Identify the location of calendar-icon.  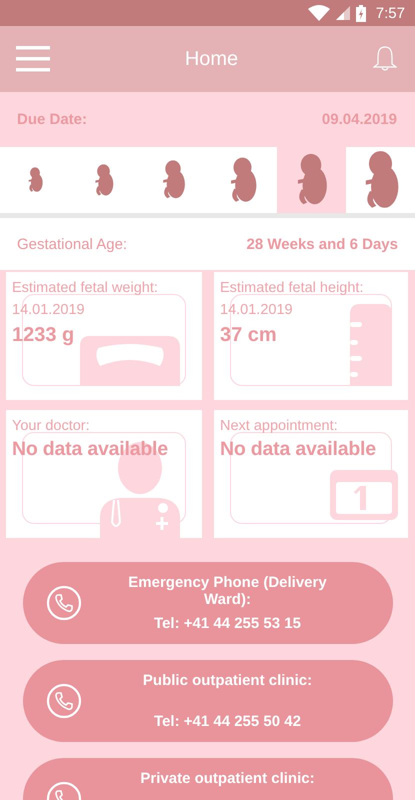
(364, 495).